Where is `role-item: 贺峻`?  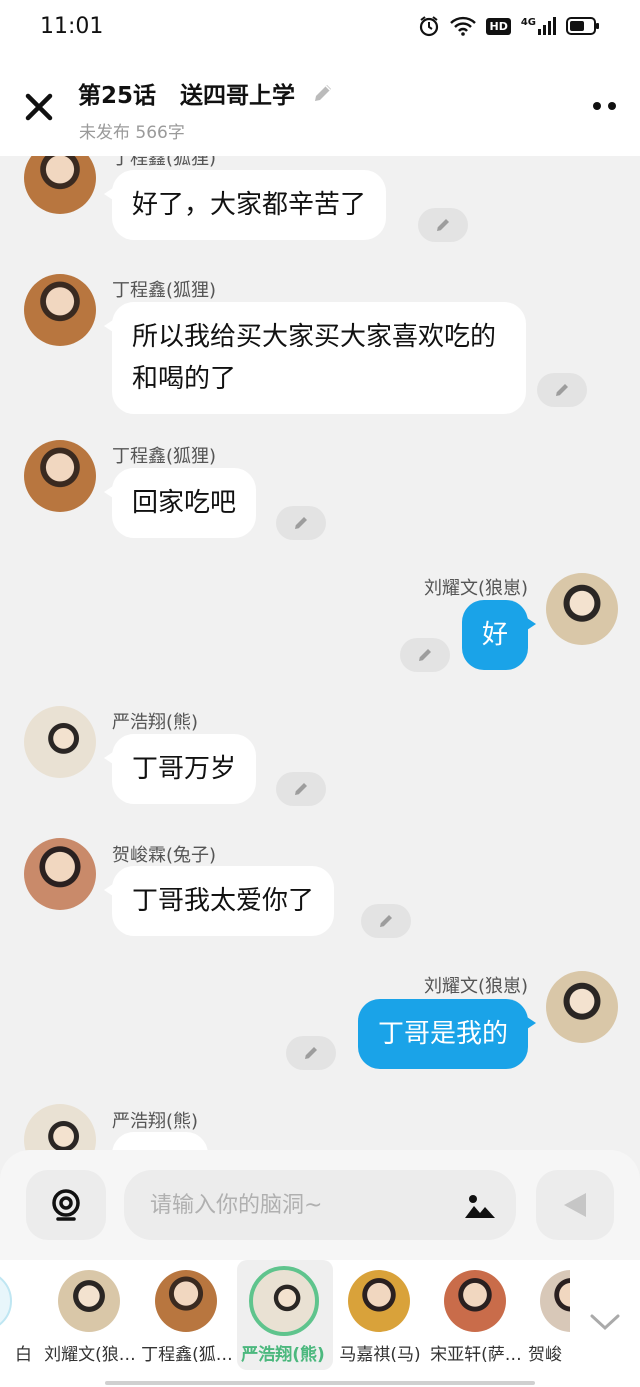
role-item: 贺峻 is located at coordinates (548, 1315).